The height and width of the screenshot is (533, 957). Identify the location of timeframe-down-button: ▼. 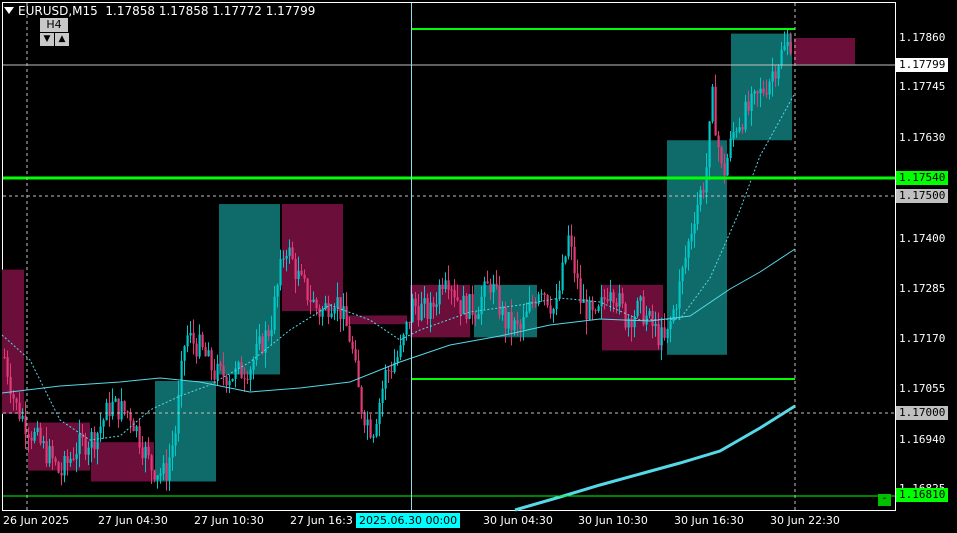
(47, 39).